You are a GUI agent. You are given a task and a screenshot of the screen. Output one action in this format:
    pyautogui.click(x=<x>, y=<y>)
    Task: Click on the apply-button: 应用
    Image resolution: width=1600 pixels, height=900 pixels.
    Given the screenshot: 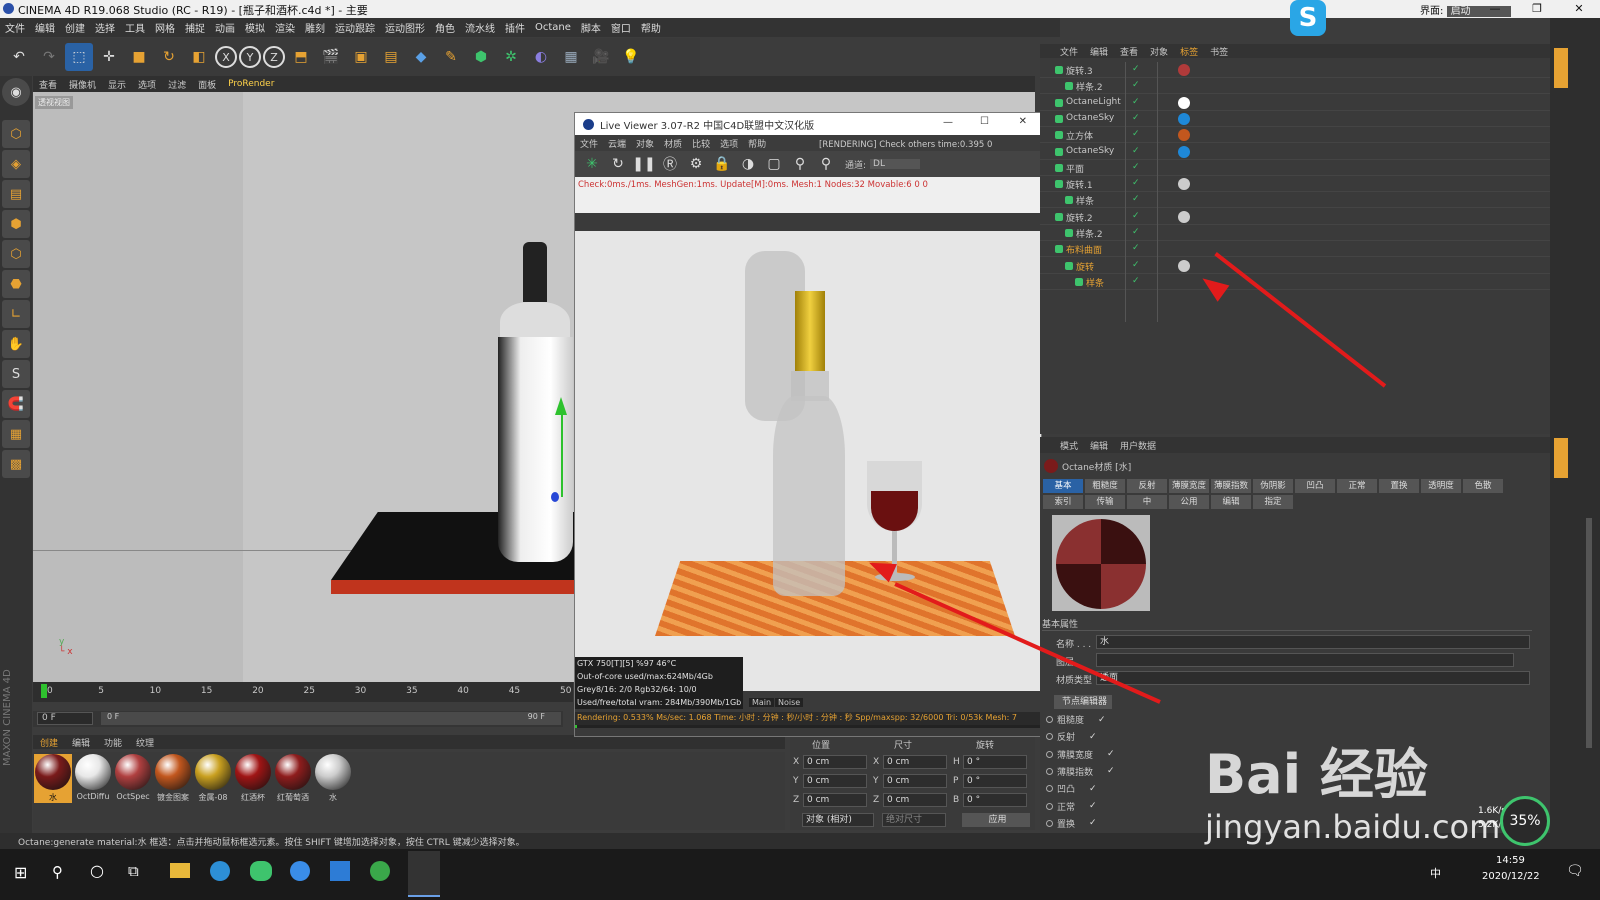 What is the action you would take?
    pyautogui.click(x=996, y=820)
    